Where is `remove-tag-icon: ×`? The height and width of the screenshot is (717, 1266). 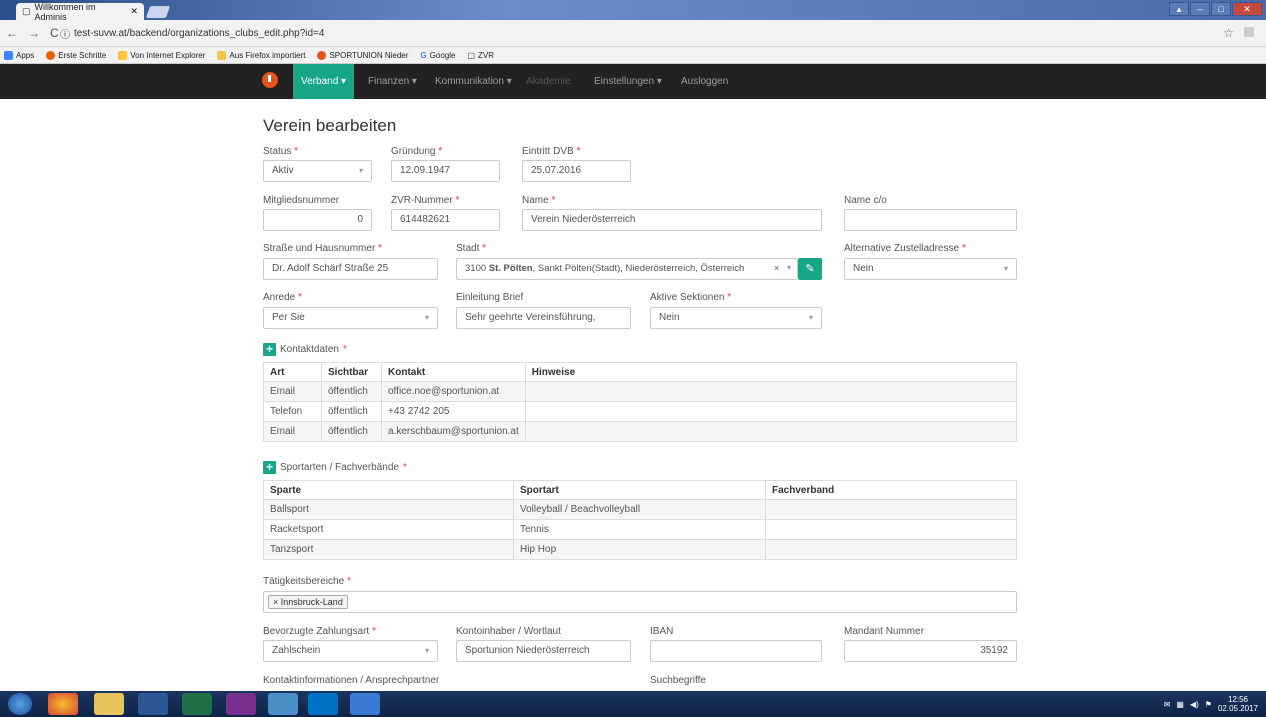
remove-tag-icon: × is located at coordinates (275, 602).